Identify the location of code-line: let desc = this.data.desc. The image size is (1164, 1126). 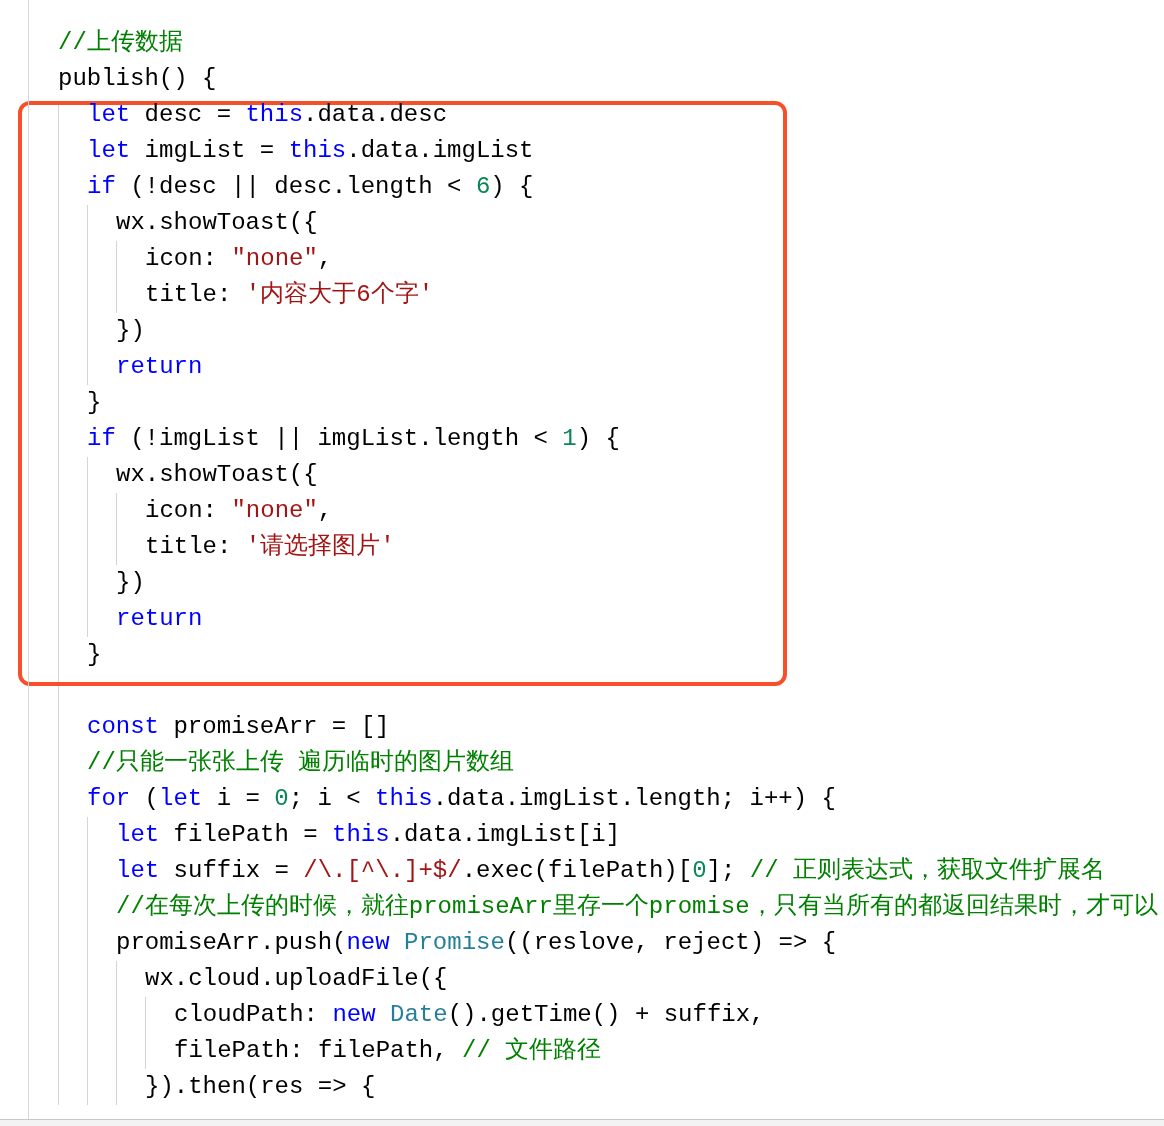
(267, 115).